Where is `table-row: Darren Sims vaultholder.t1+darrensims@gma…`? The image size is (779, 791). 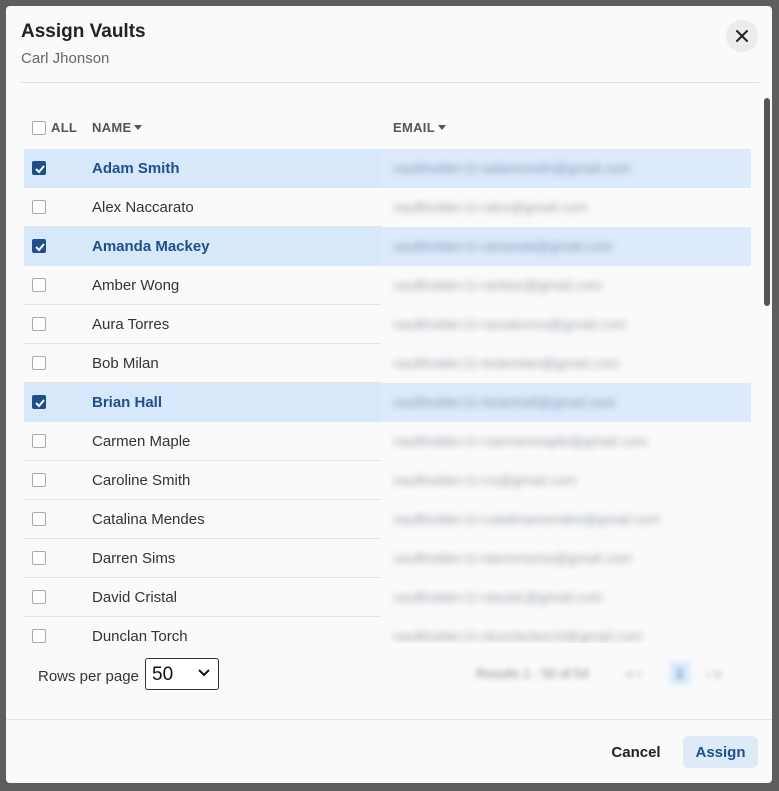 table-row: Darren Sims vaultholder.t1+darrensims@gma… is located at coordinates (387, 558).